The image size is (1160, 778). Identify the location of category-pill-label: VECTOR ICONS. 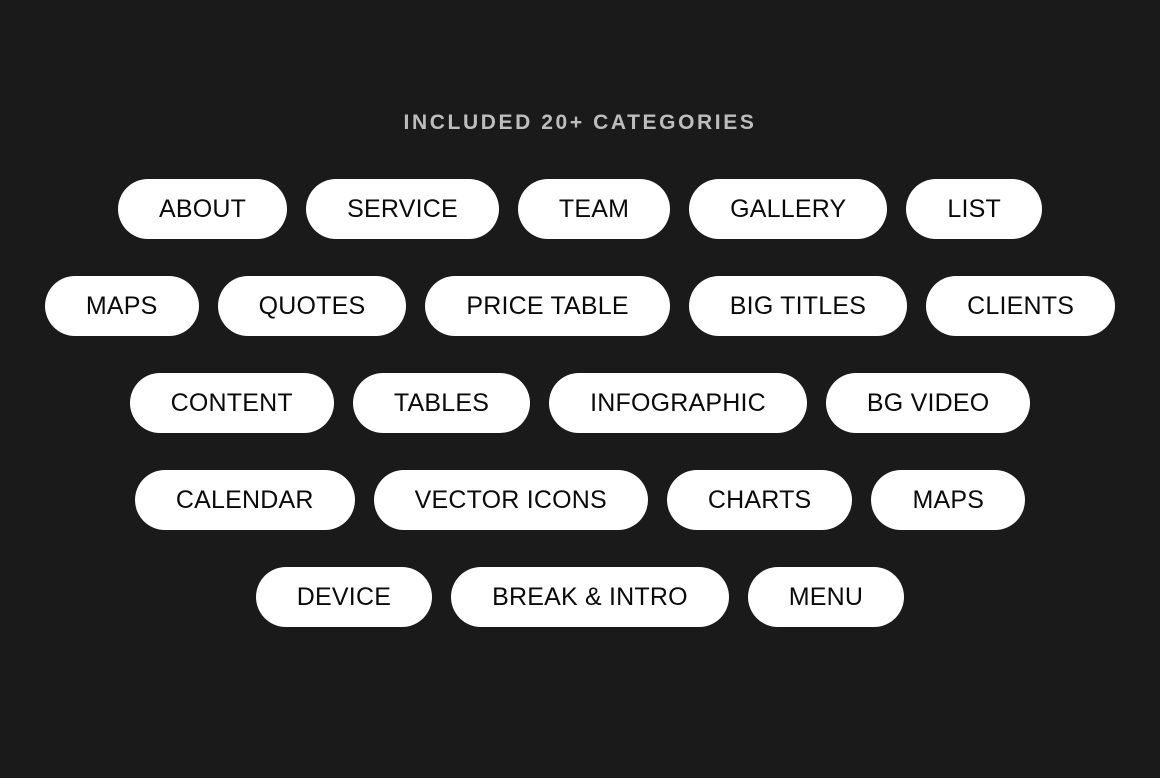
(510, 499).